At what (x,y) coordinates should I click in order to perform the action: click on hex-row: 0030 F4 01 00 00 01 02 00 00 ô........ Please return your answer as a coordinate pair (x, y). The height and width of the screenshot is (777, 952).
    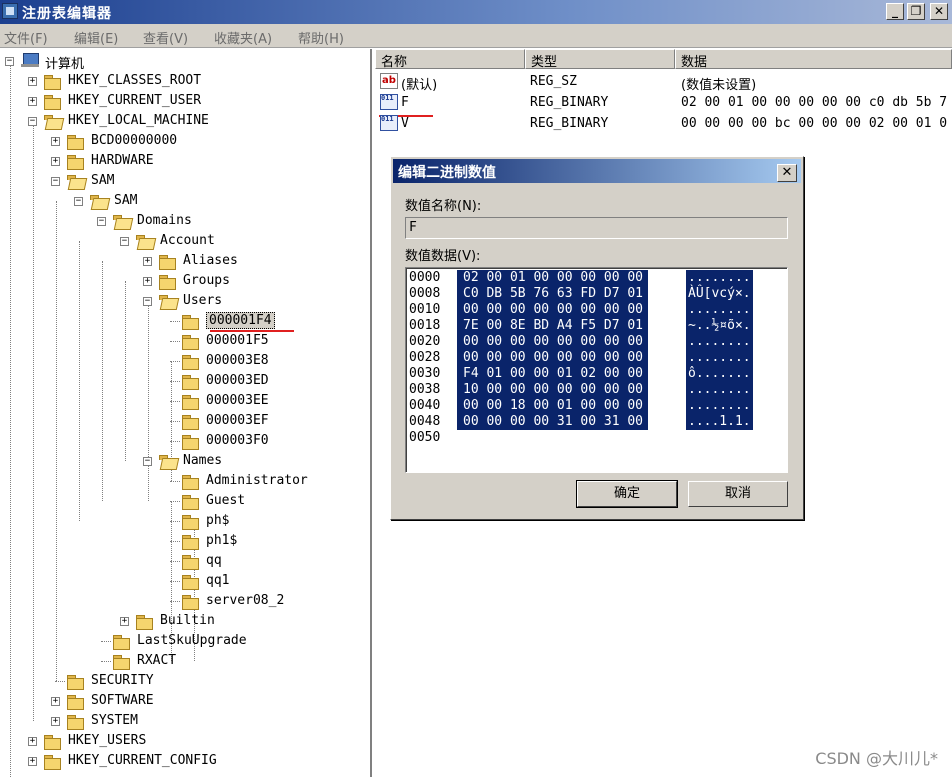
    Looking at the image, I should click on (596, 374).